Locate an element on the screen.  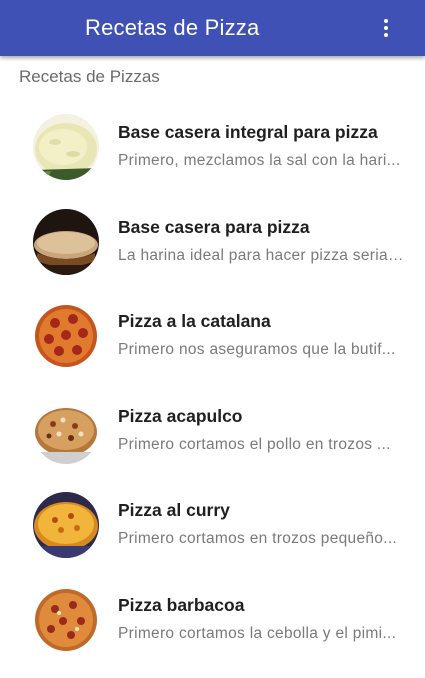
chicken-pizza-image is located at coordinates (66, 431).